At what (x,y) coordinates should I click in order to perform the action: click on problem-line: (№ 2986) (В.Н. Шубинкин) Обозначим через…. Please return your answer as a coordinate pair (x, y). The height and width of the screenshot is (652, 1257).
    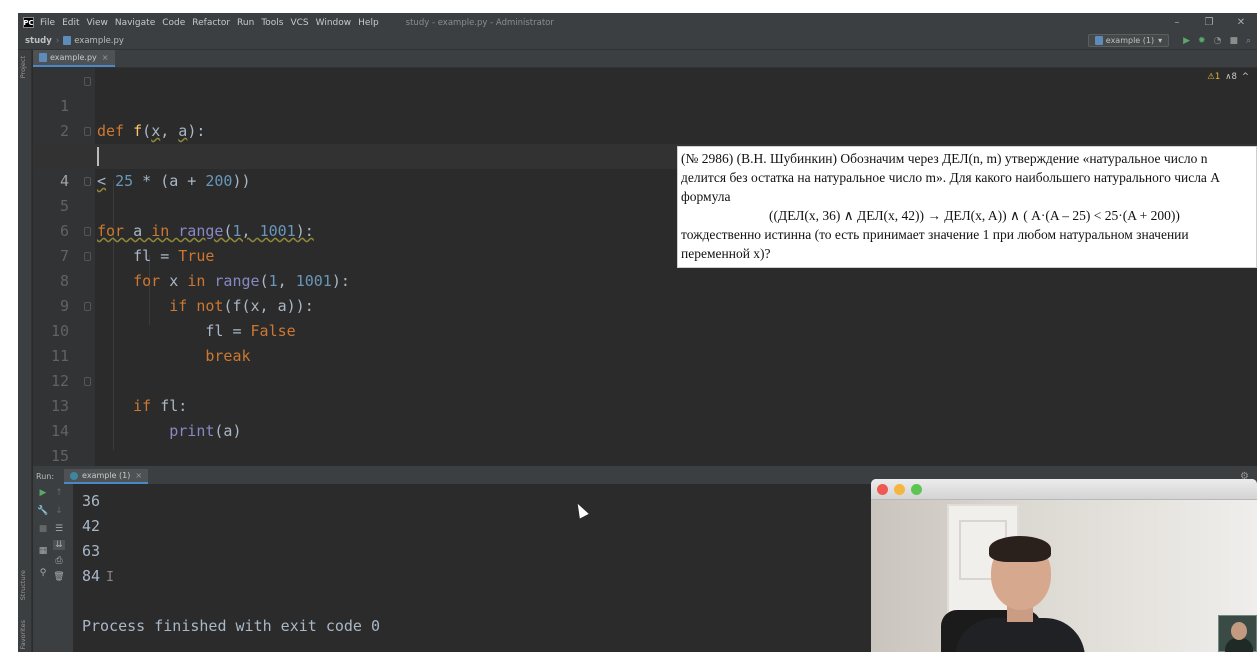
    Looking at the image, I should click on (944, 158).